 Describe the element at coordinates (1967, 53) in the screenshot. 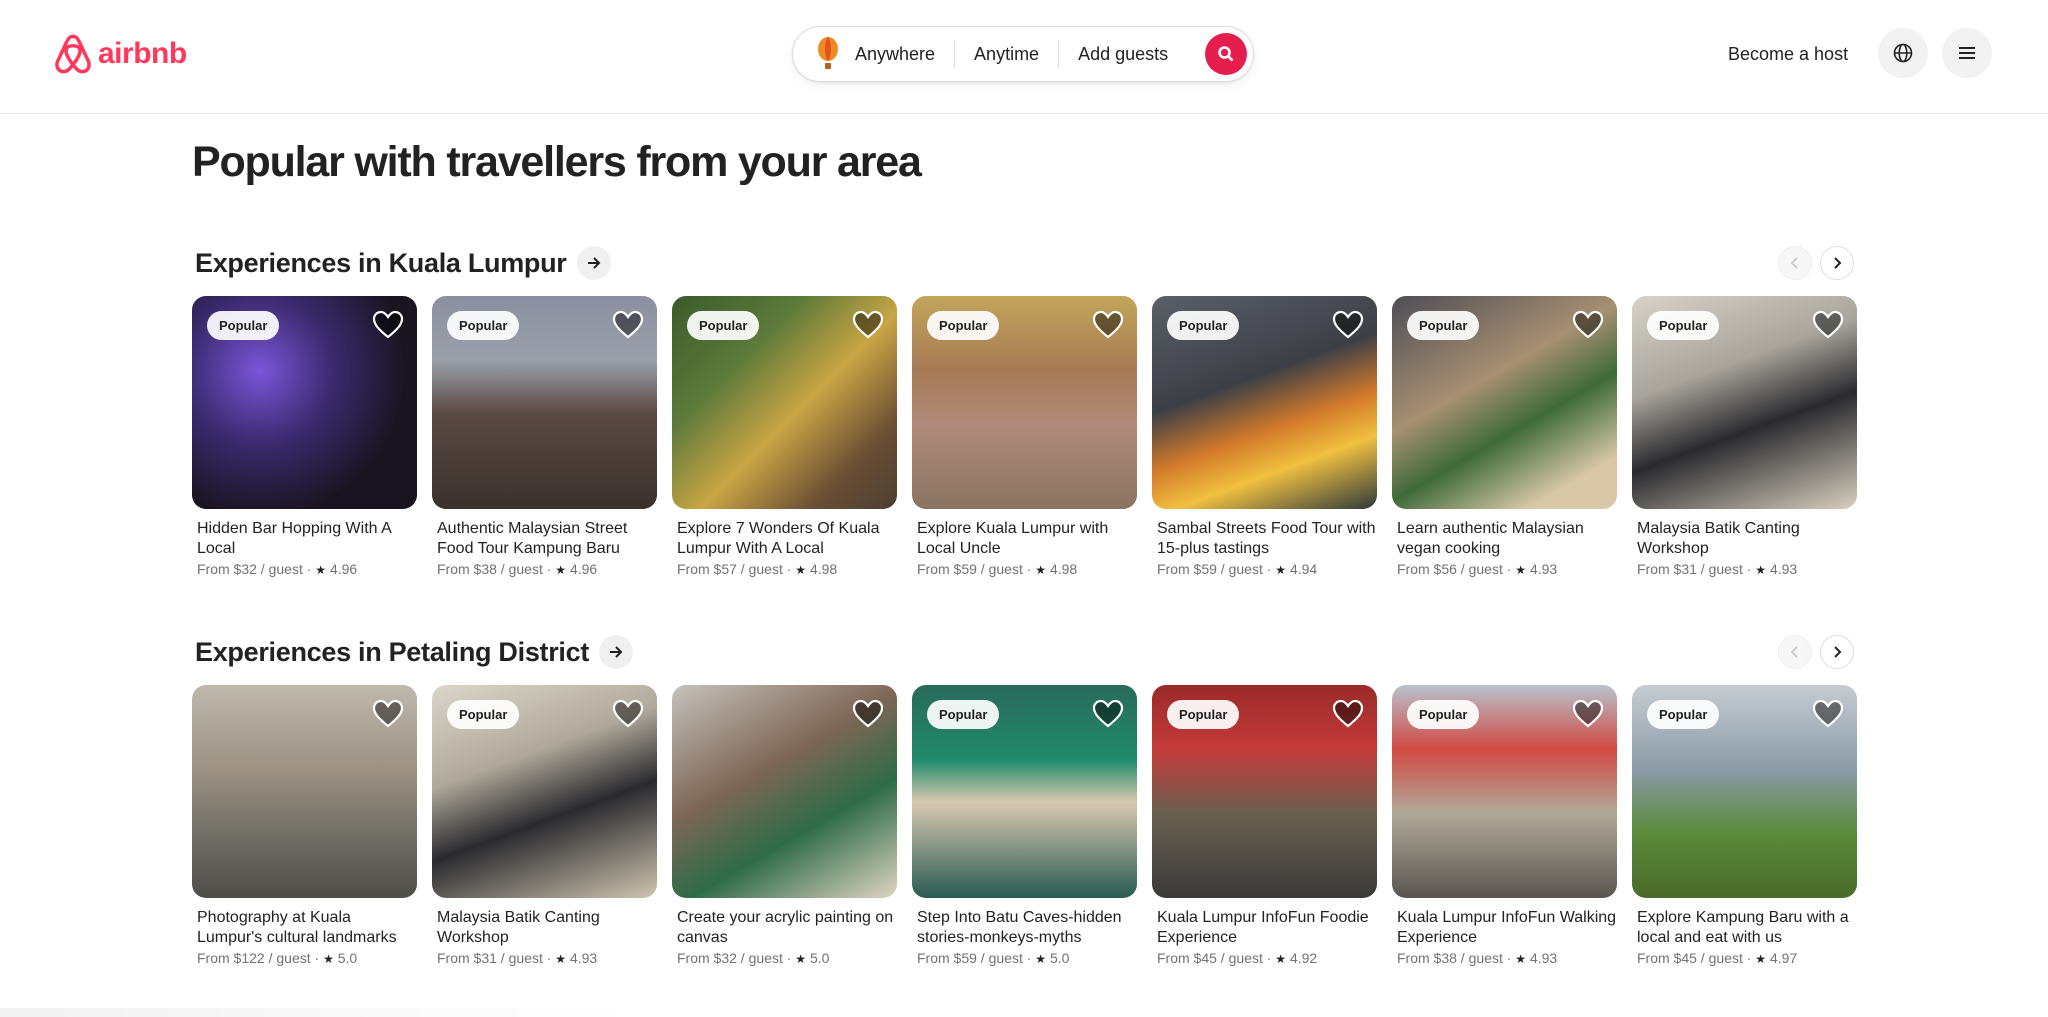

I see `menu-button` at that location.